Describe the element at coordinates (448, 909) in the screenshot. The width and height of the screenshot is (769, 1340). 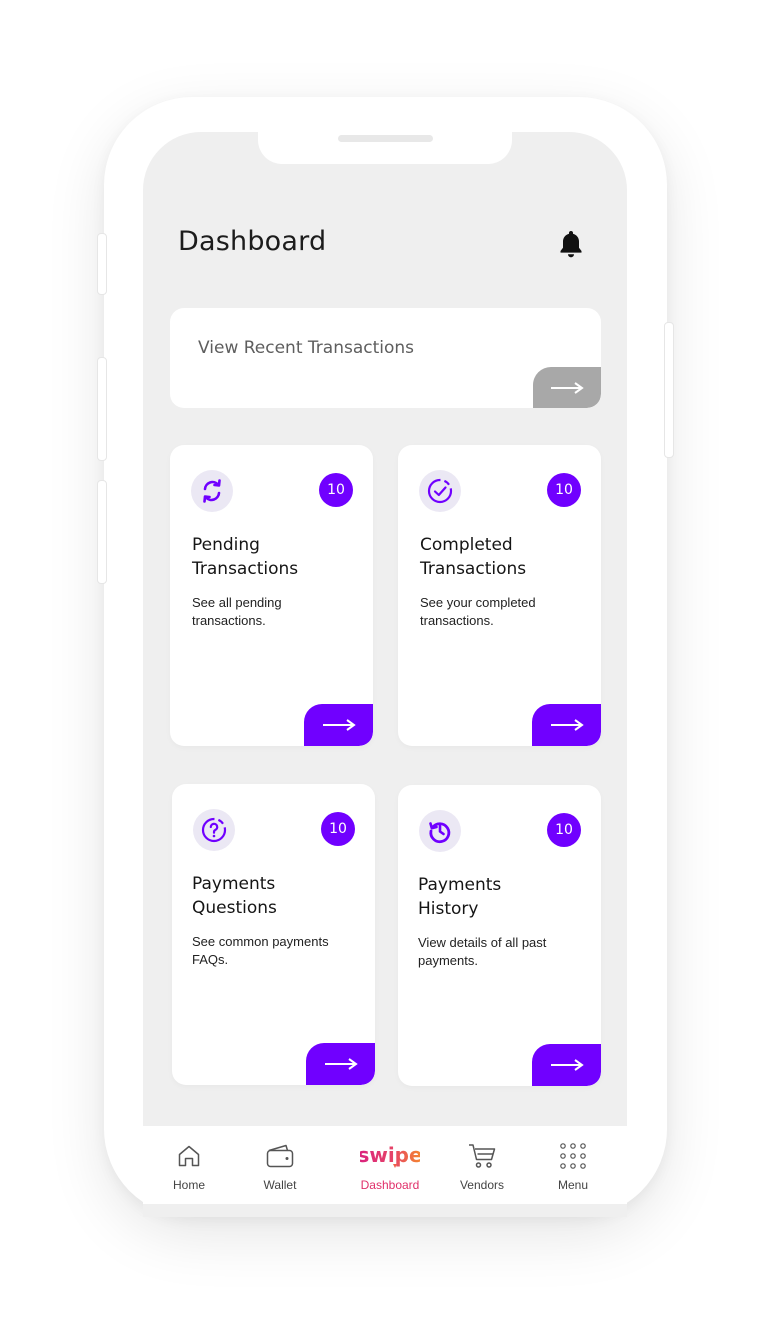
I see `card-title-line: History` at that location.